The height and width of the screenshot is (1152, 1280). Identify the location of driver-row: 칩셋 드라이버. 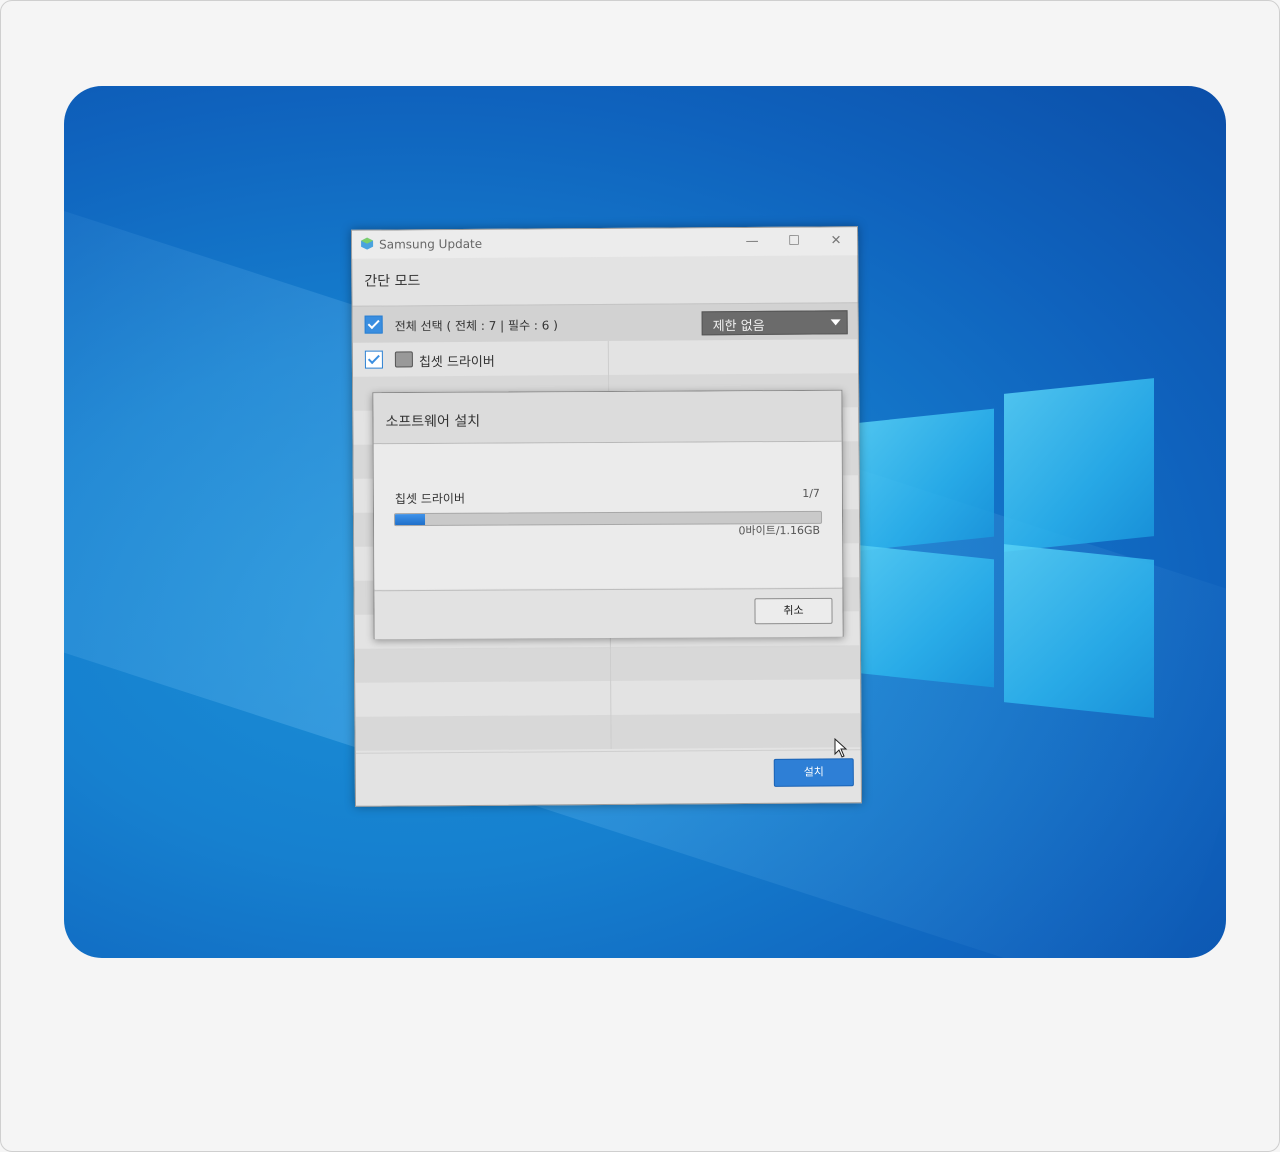
(605, 358).